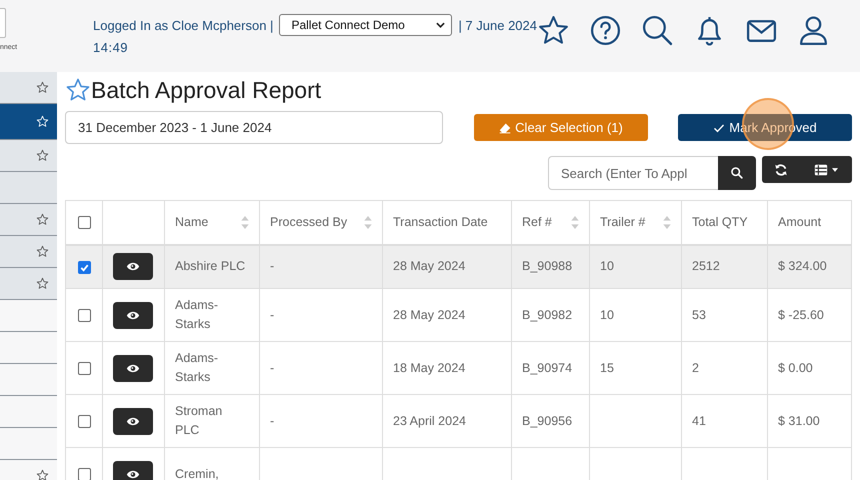 The height and width of the screenshot is (480, 860). What do you see at coordinates (429, 368) in the screenshot?
I see `table-cell-text: 18 May 2024` at bounding box center [429, 368].